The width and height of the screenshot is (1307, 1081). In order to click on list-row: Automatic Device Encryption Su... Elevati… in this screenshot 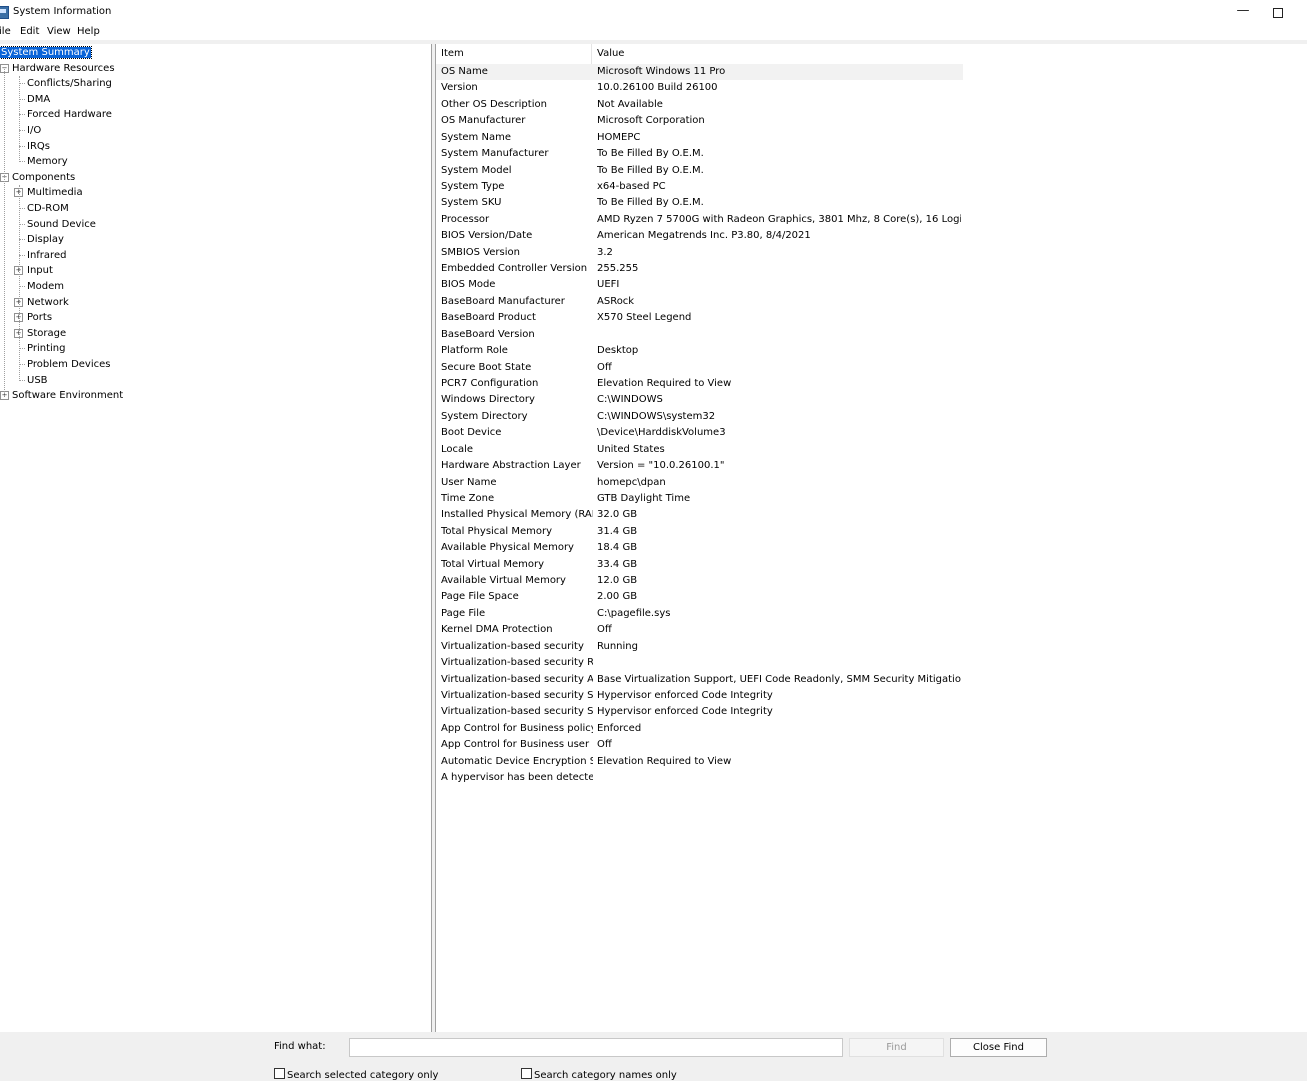, I will do `click(699, 762)`.